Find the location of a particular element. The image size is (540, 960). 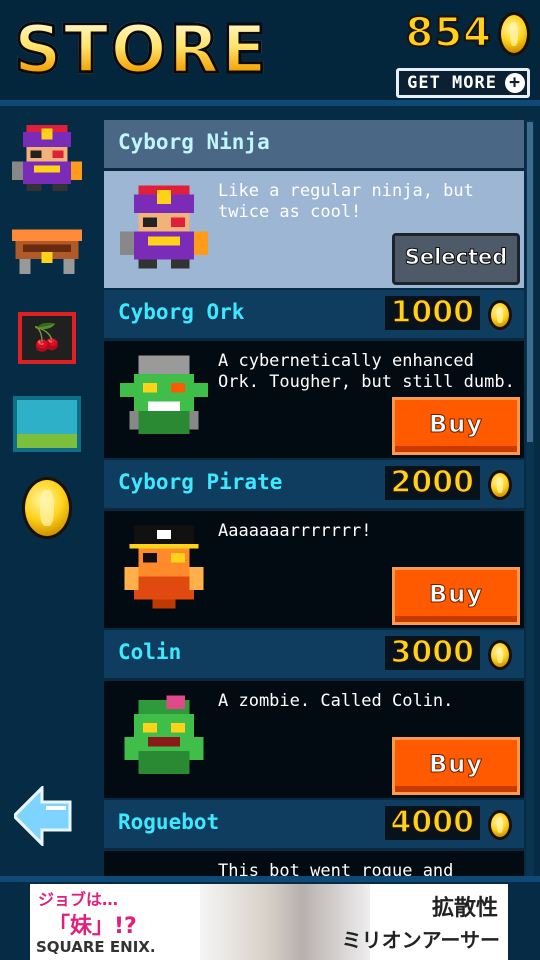

item-description: Aaaaaaarrrrrrr! is located at coordinates (295, 531).